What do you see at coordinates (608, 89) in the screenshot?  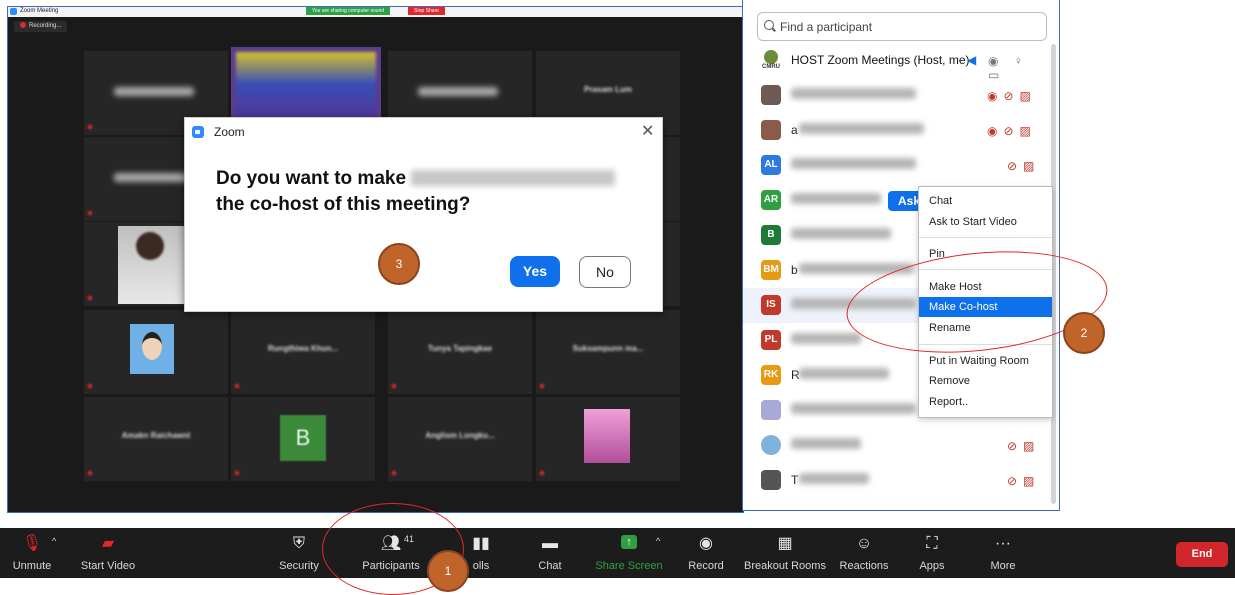 I see `tile-name: Prasam Lum` at bounding box center [608, 89].